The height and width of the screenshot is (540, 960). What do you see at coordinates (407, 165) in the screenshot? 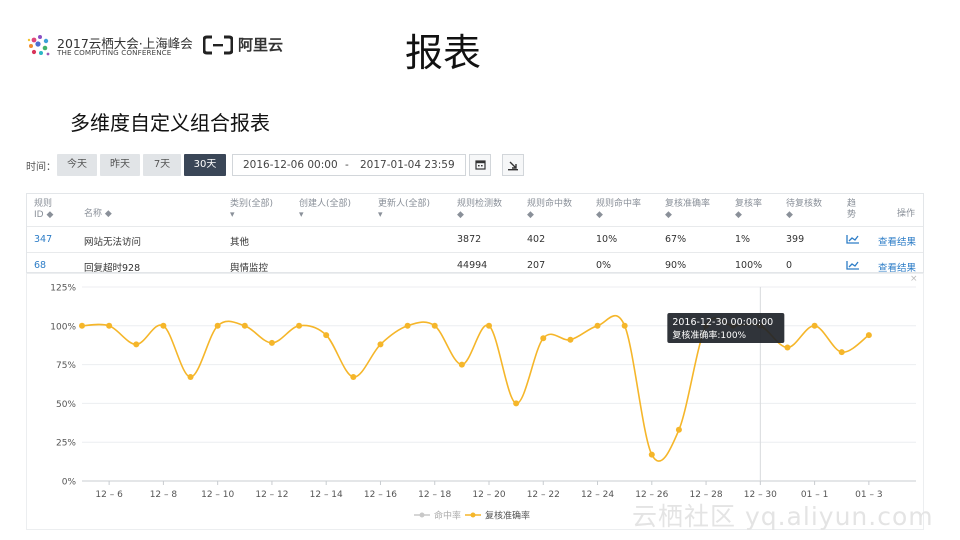
I see `date-end: 2017-01-04 23:59` at bounding box center [407, 165].